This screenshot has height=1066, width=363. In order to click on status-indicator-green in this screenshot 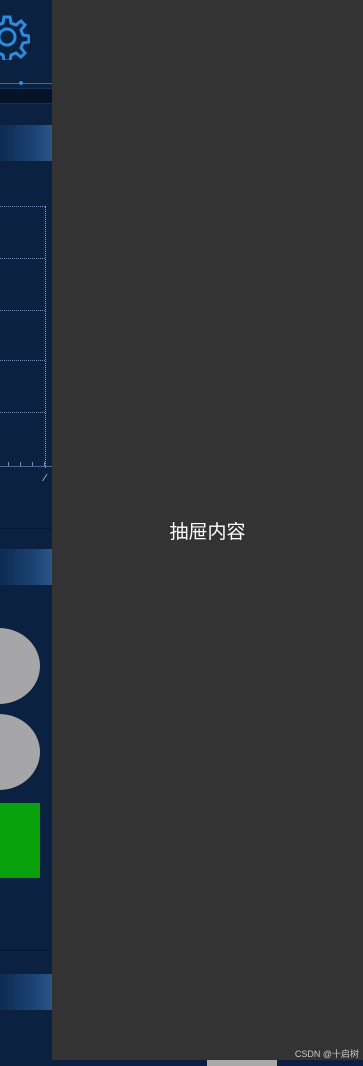, I will do `click(20, 840)`.